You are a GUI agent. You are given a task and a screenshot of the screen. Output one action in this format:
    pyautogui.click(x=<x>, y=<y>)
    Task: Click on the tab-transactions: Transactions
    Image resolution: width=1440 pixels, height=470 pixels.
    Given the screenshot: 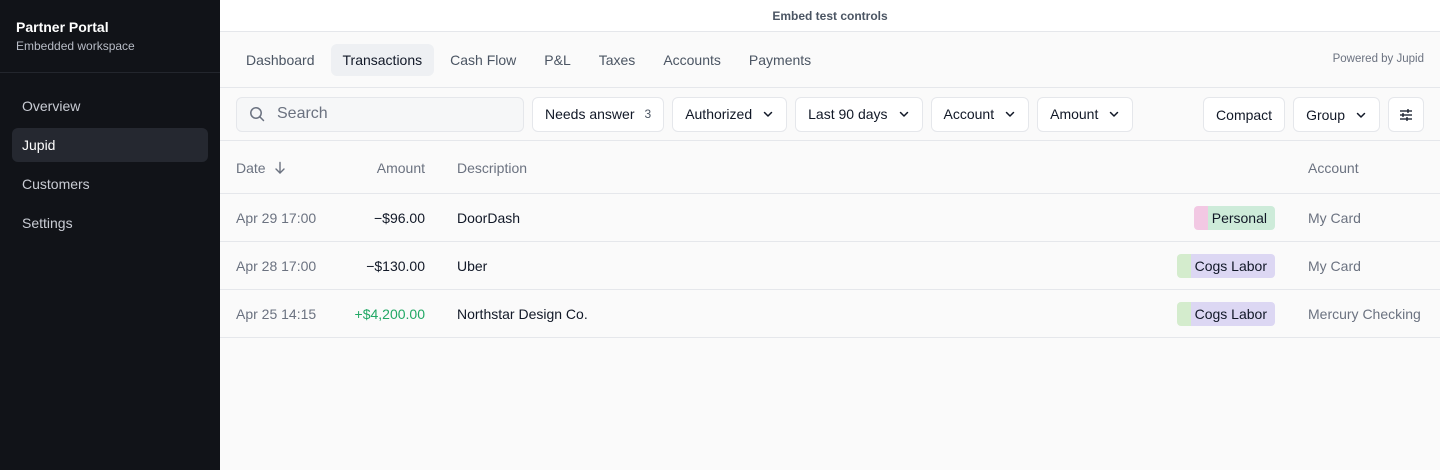 What is the action you would take?
    pyautogui.click(x=382, y=59)
    